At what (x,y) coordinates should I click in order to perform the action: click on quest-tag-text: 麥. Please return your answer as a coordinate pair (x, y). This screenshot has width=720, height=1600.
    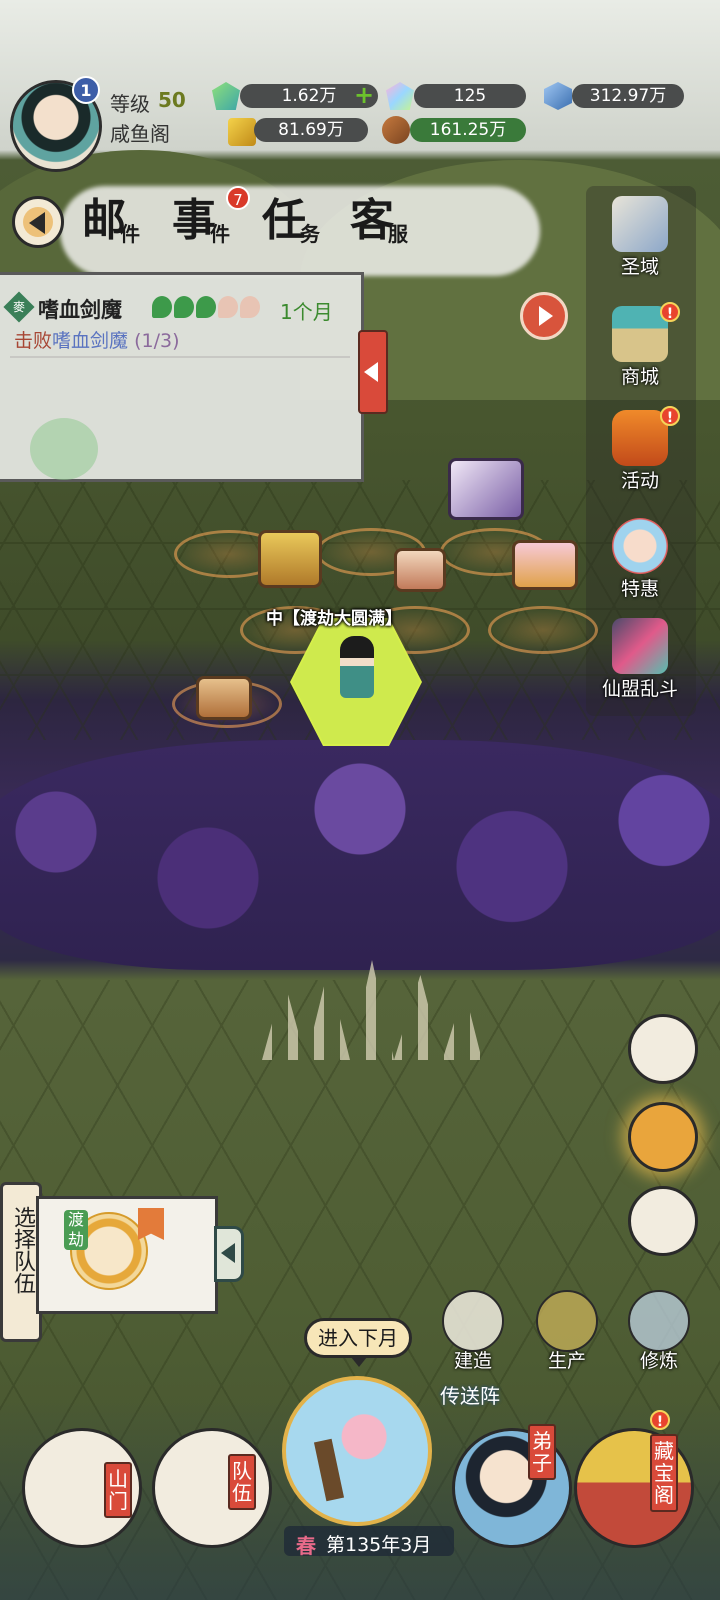
    Looking at the image, I should click on (18, 307).